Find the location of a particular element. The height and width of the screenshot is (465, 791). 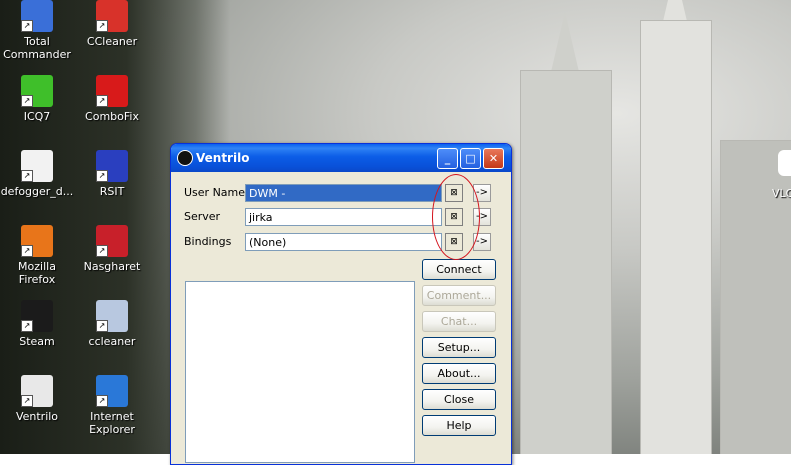

desktop-icon: ↗ ICQ7 is located at coordinates (37, 99).